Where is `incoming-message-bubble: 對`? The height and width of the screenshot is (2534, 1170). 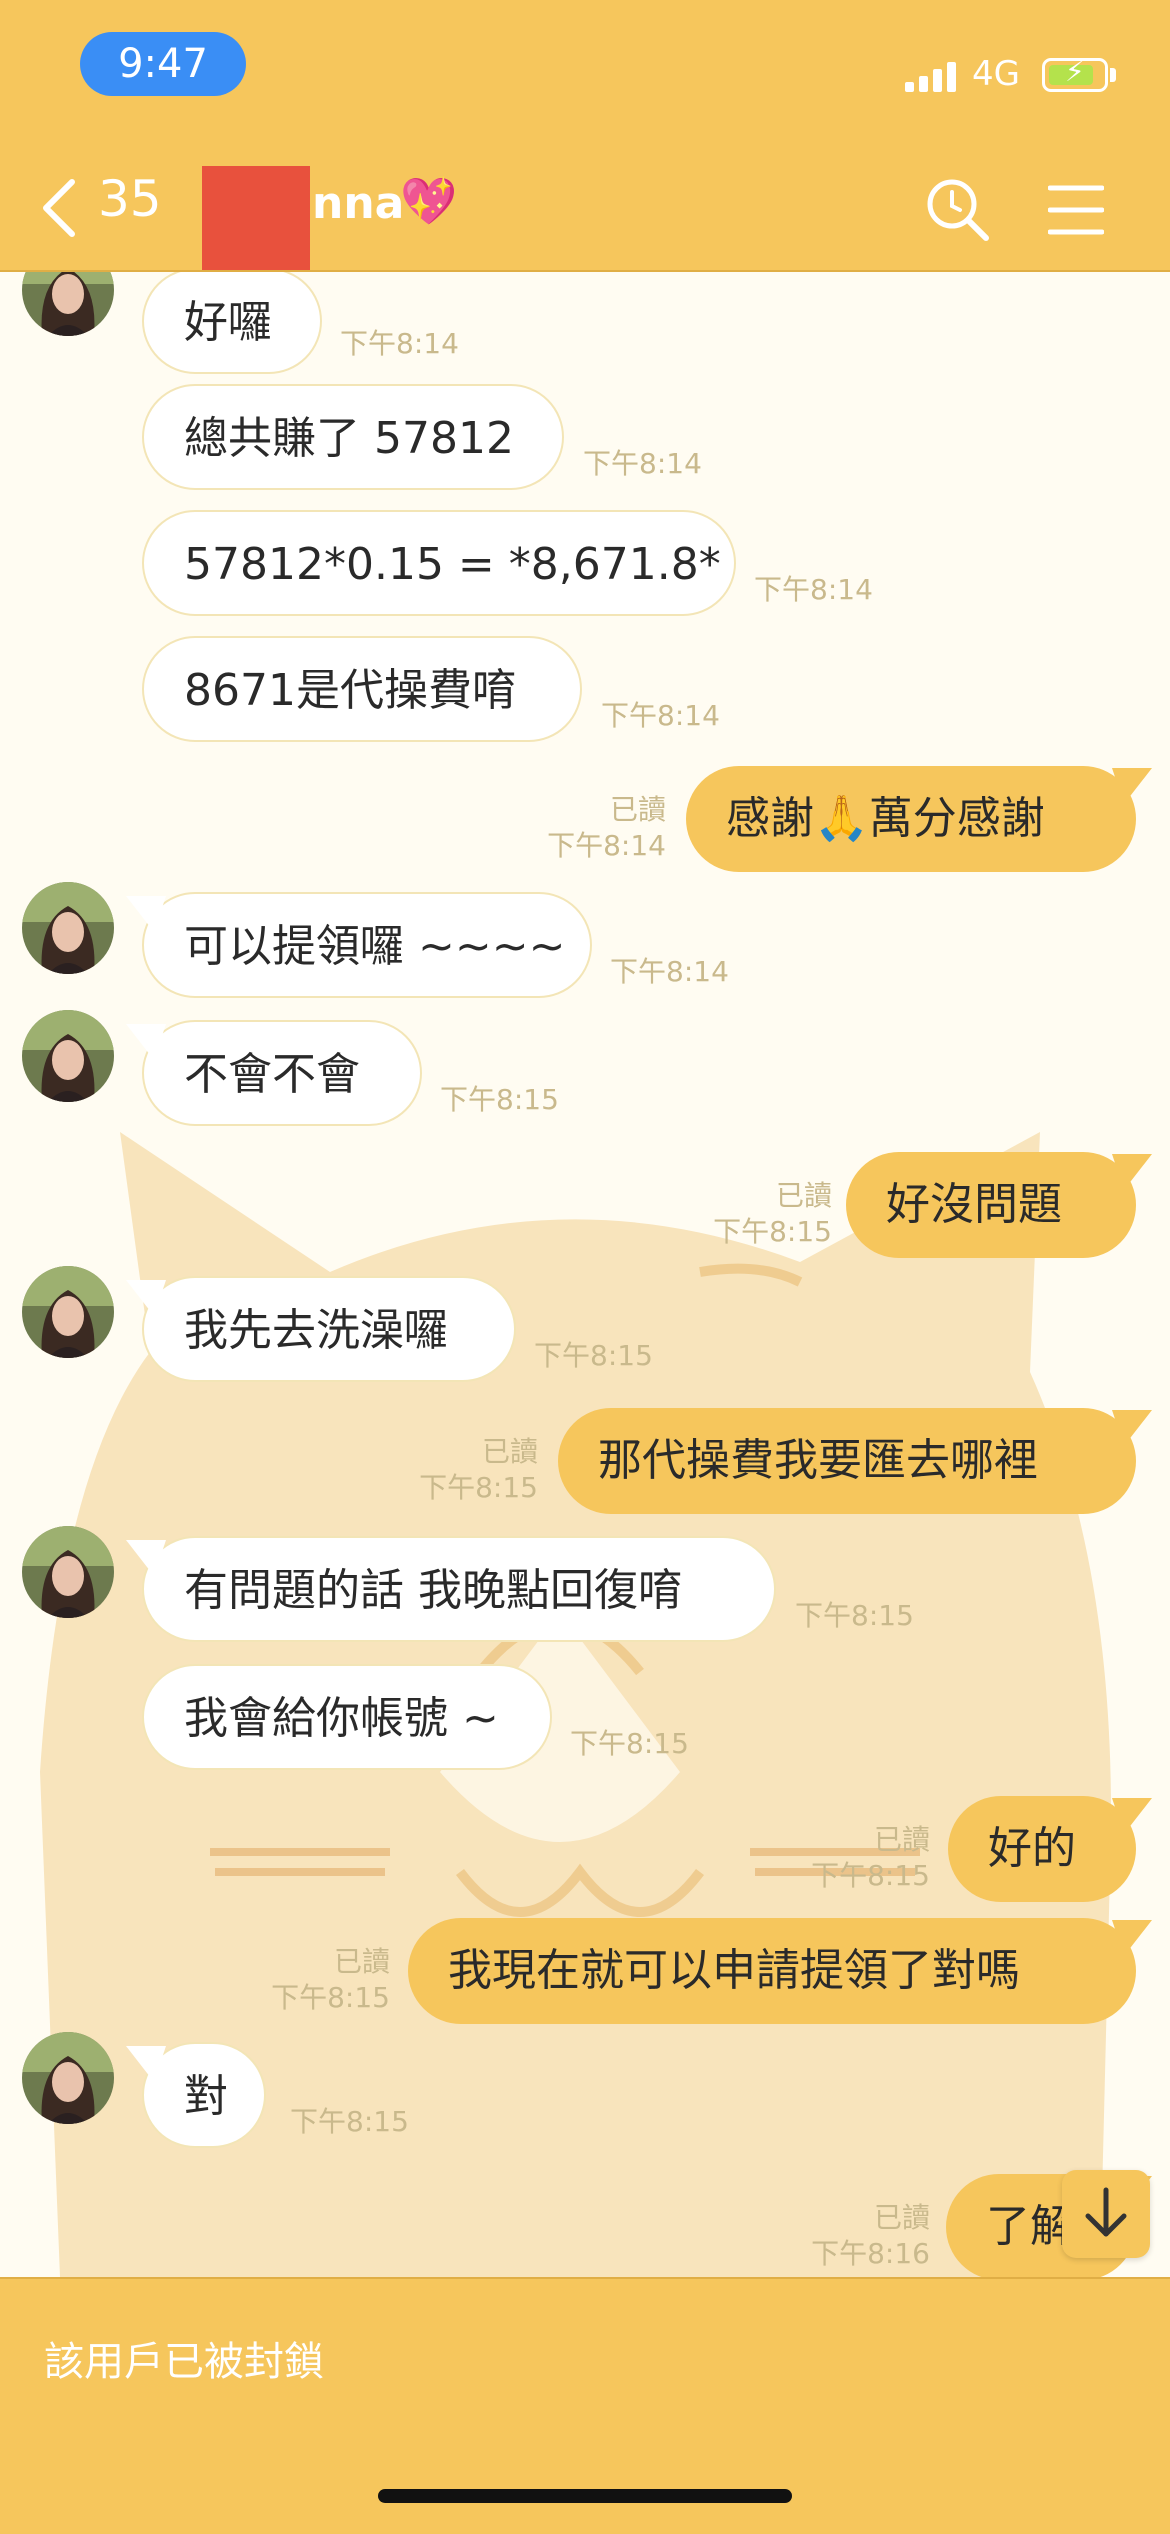
incoming-message-bubble: 對 is located at coordinates (204, 2095).